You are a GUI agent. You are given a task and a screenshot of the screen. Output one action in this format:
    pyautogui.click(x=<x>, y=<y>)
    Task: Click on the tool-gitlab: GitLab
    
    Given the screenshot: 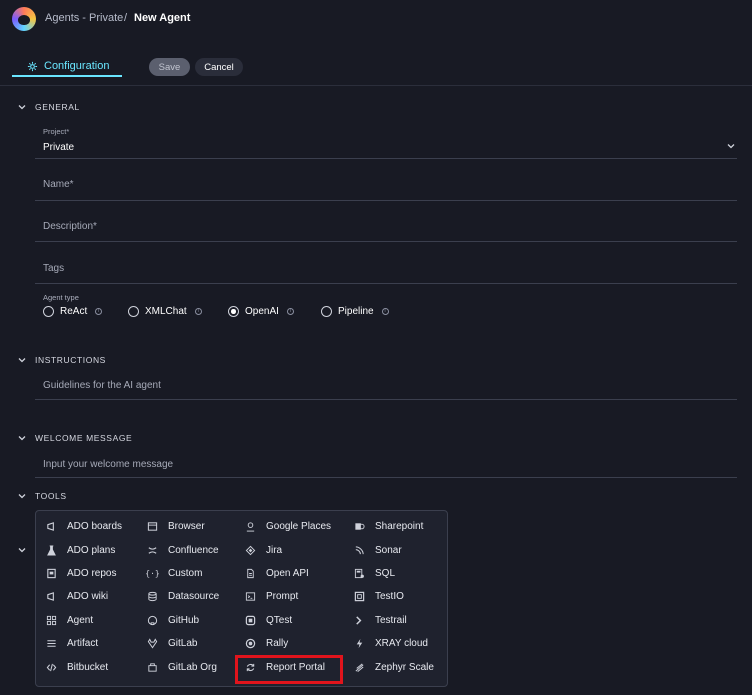 What is the action you would take?
    pyautogui.click(x=171, y=643)
    